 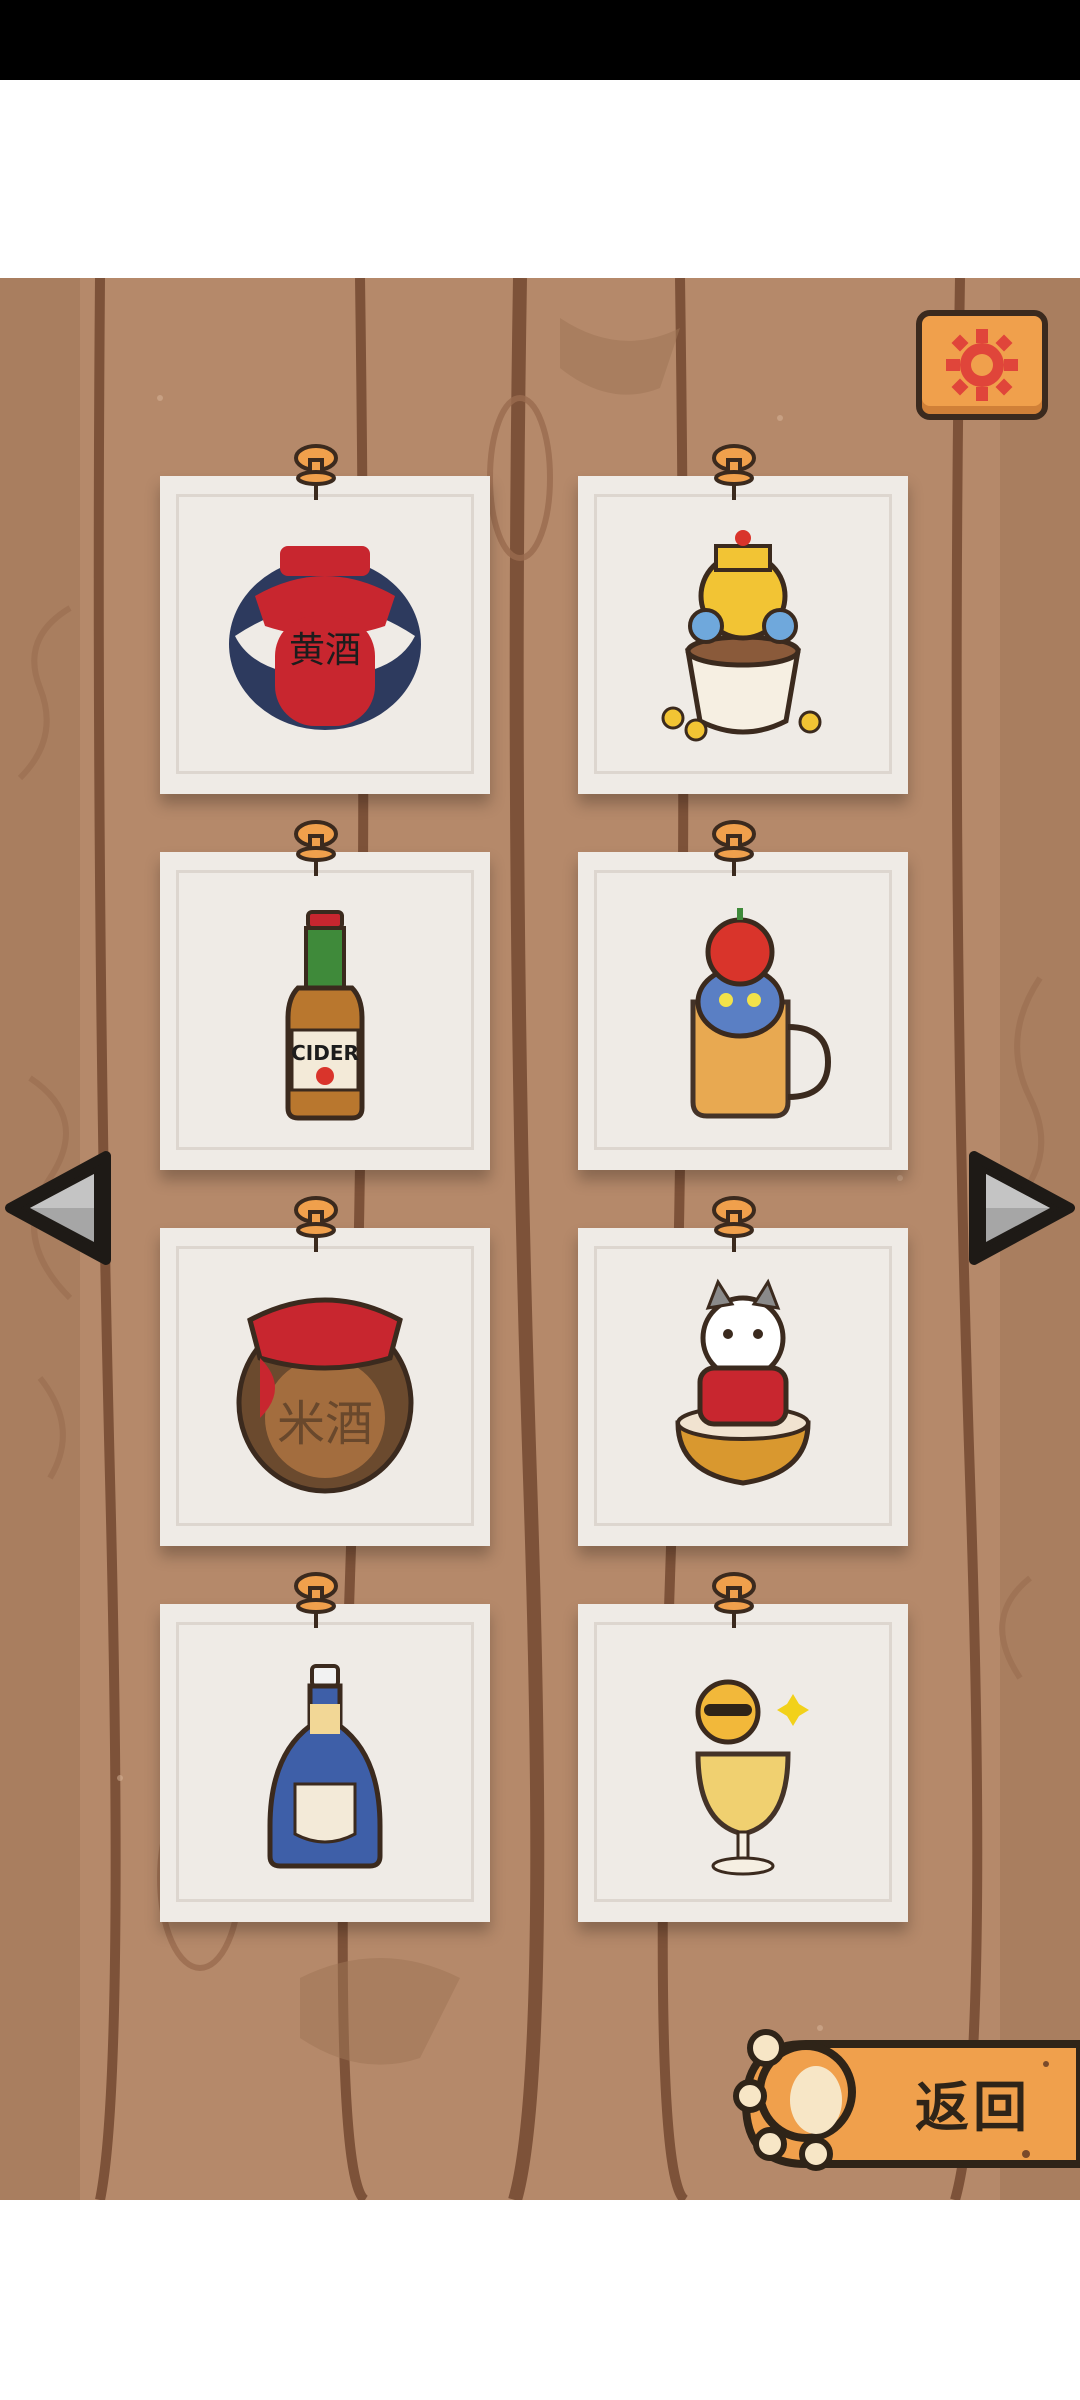 What do you see at coordinates (325, 1766) in the screenshot?
I see `whisky-bottle-icon` at bounding box center [325, 1766].